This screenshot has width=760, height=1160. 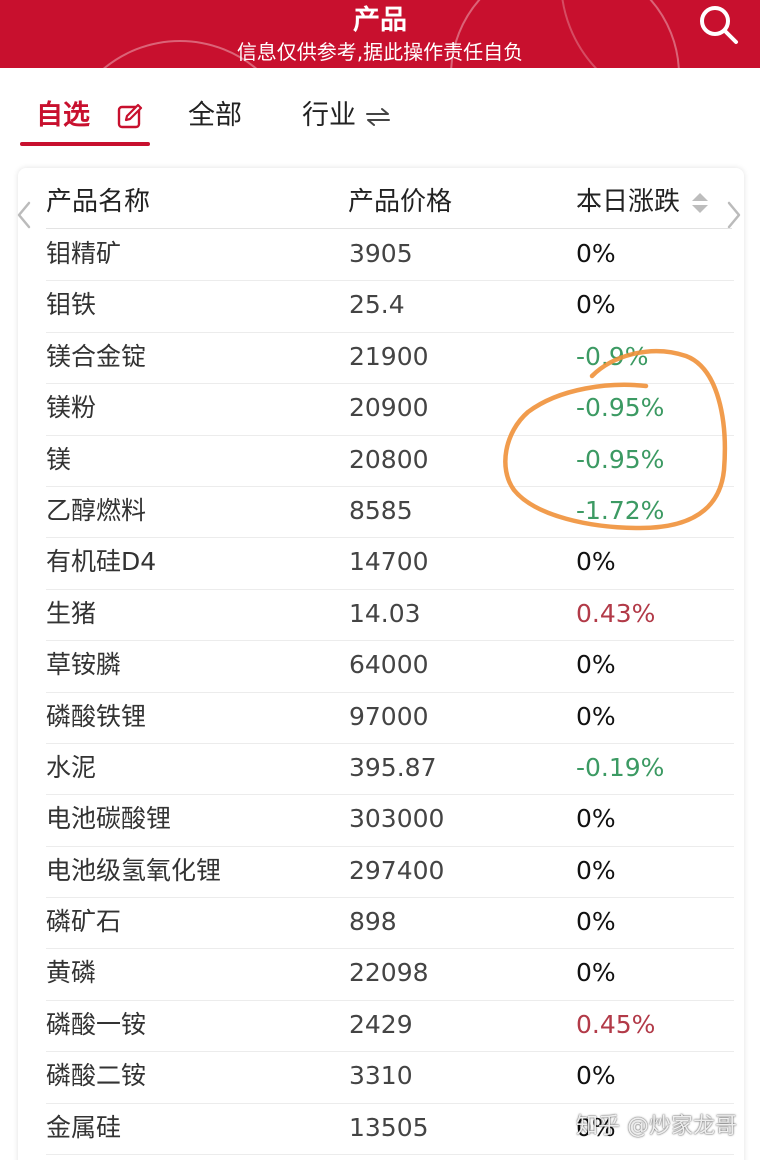 I want to click on table-row: 镁粉 20900 -0.95%, so click(x=381, y=410).